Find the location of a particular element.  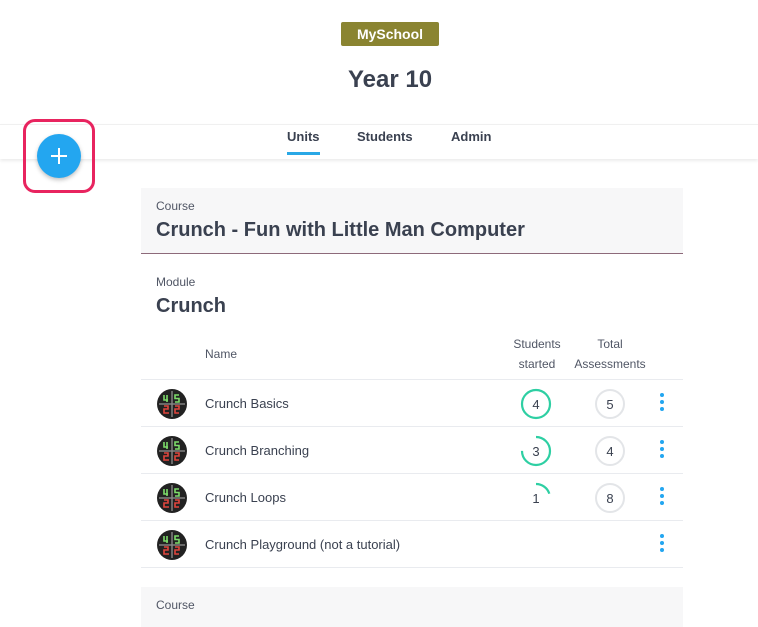

total-assessments-indicator: 5 is located at coordinates (610, 404).